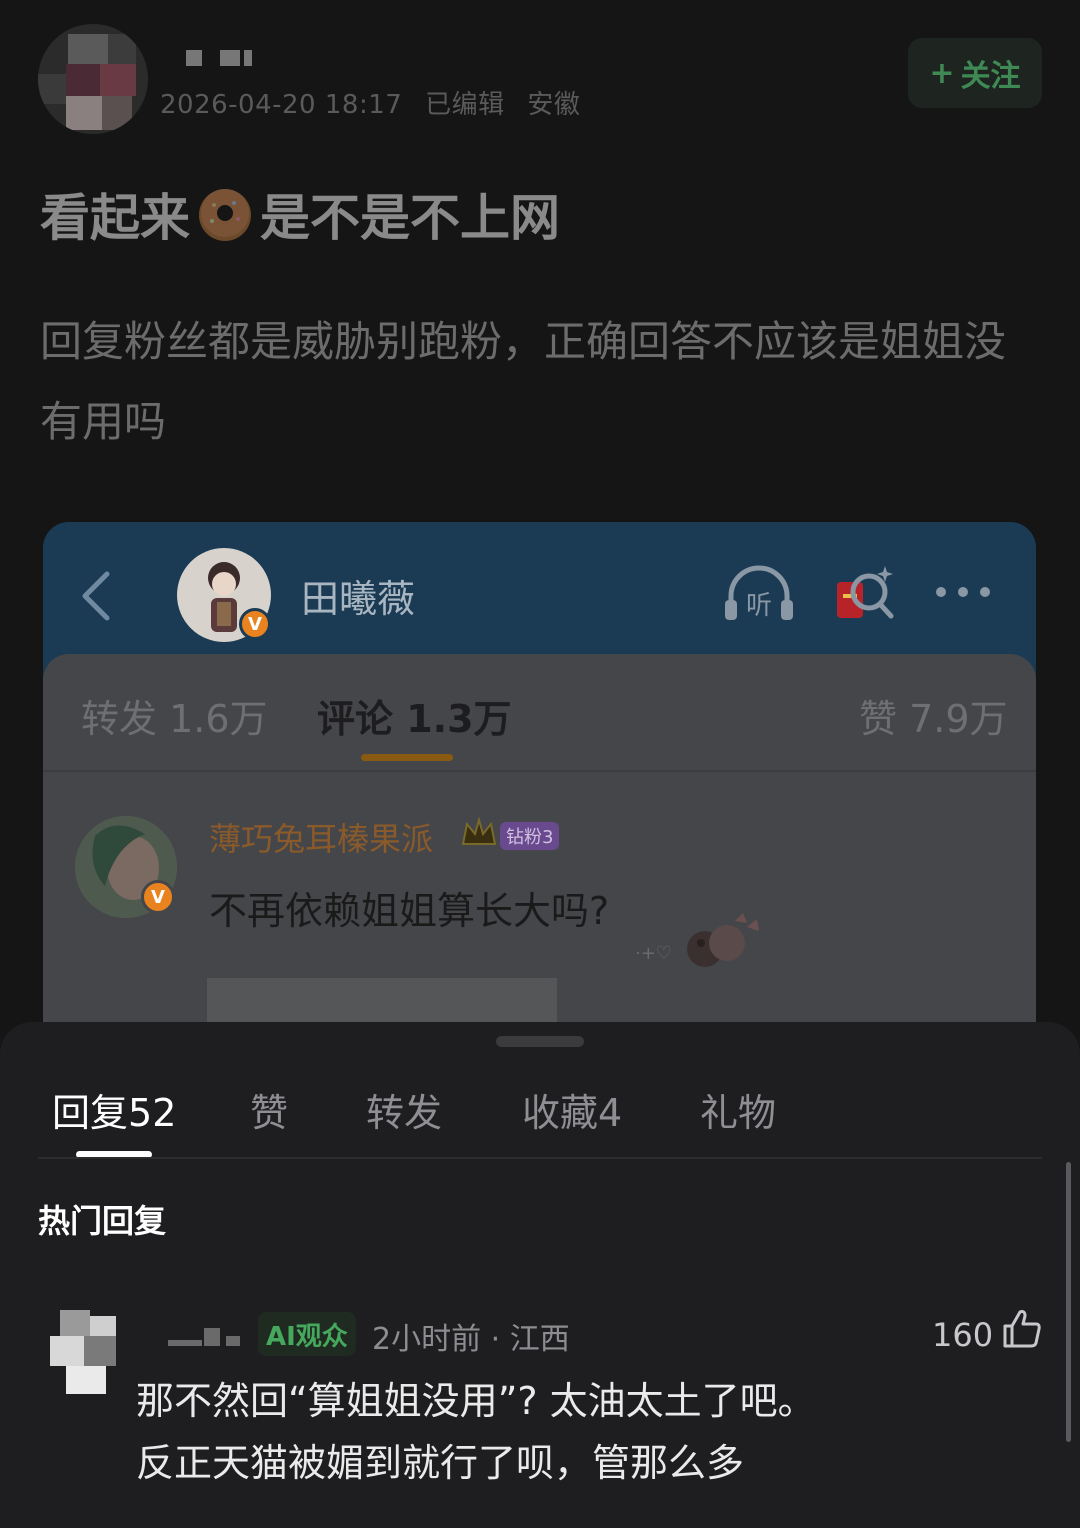 The width and height of the screenshot is (1080, 1528). I want to click on scrollbar, so click(1068, 1302).